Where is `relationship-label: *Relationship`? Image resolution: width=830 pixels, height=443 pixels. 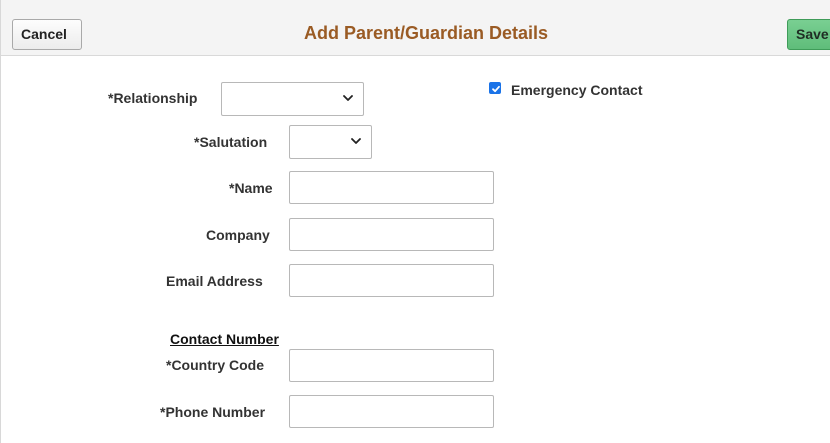 relationship-label: *Relationship is located at coordinates (153, 98).